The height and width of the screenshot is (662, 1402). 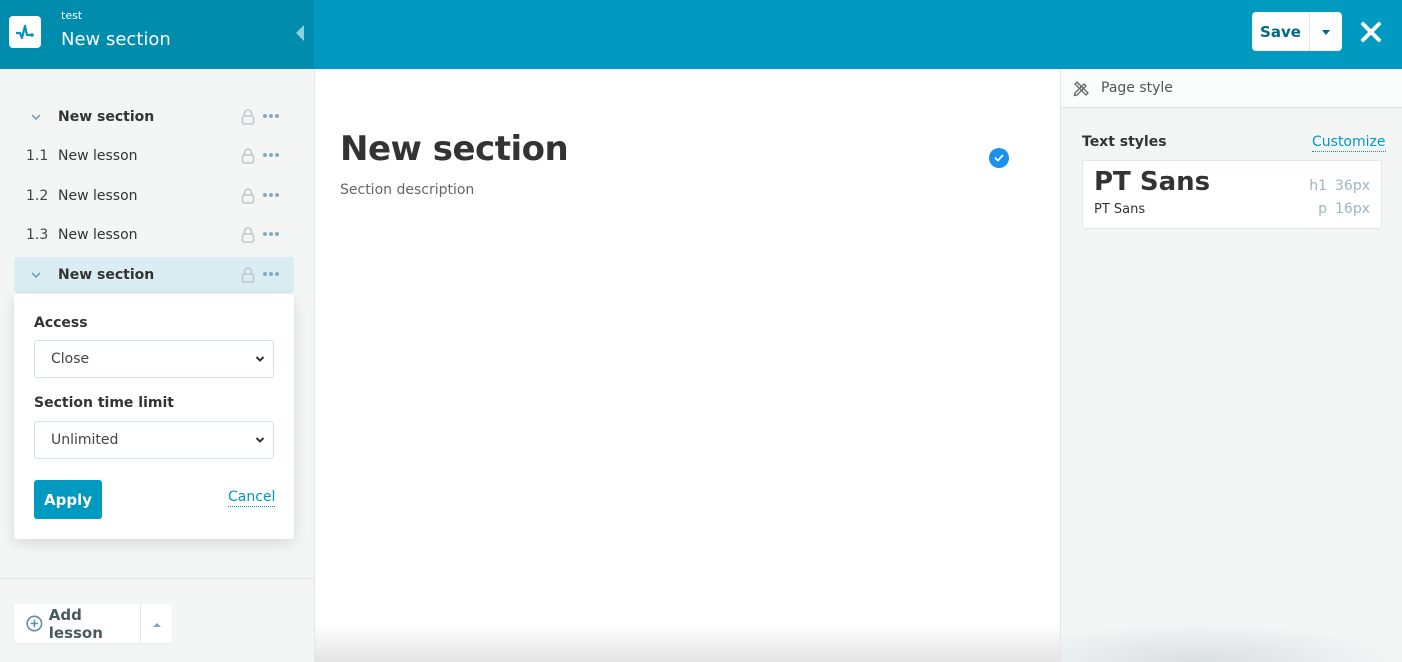 What do you see at coordinates (1281, 31) in the screenshot?
I see `save-button: Save` at bounding box center [1281, 31].